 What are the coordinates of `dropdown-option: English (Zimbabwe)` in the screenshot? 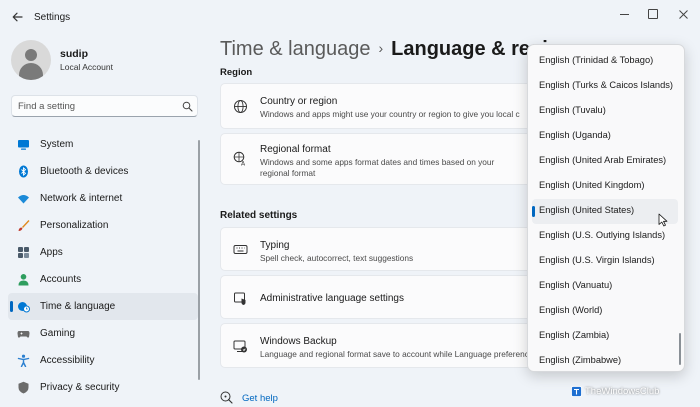 It's located at (605, 360).